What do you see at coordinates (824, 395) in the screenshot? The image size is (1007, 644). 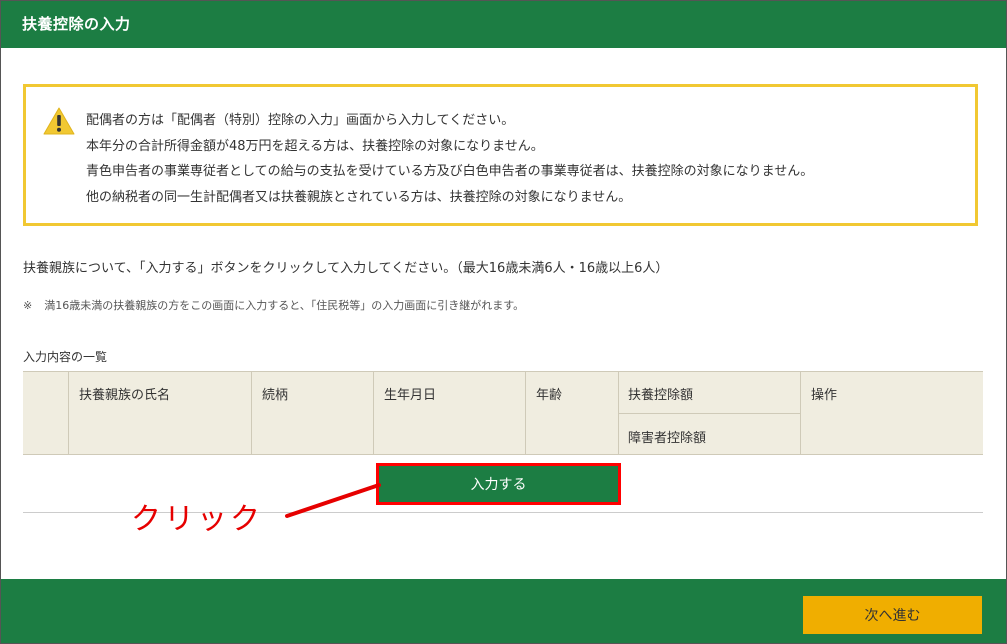 I see `column-label: 操作` at bounding box center [824, 395].